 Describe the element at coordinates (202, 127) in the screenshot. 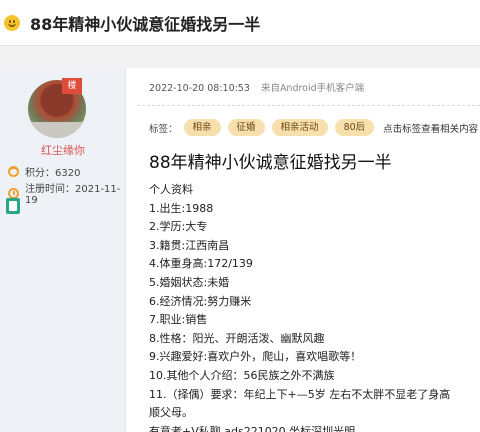

I see `tag-xiangqin: 相亲` at that location.